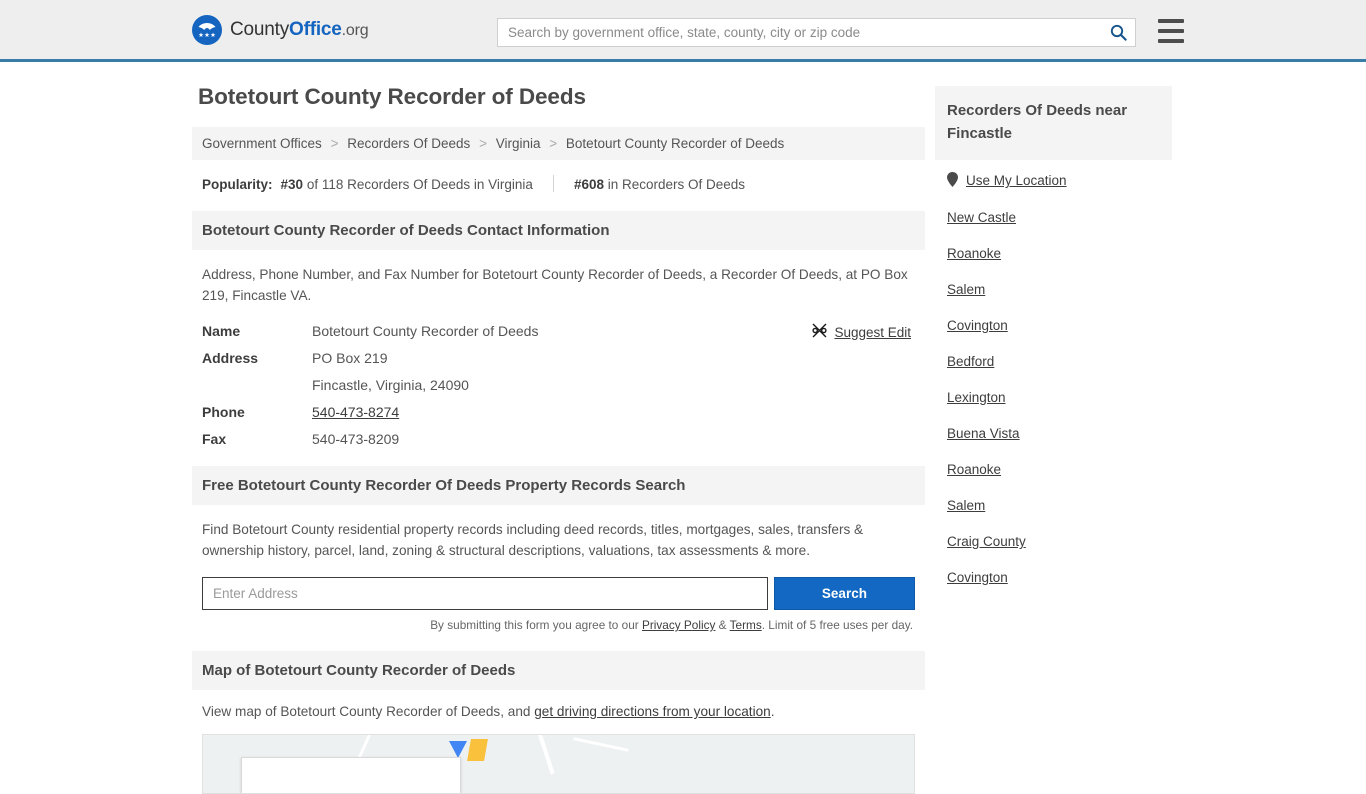 This screenshot has height=794, width=1366. What do you see at coordinates (1053, 469) in the screenshot?
I see `sidebar-item-roanoke-2: Roanoke` at bounding box center [1053, 469].